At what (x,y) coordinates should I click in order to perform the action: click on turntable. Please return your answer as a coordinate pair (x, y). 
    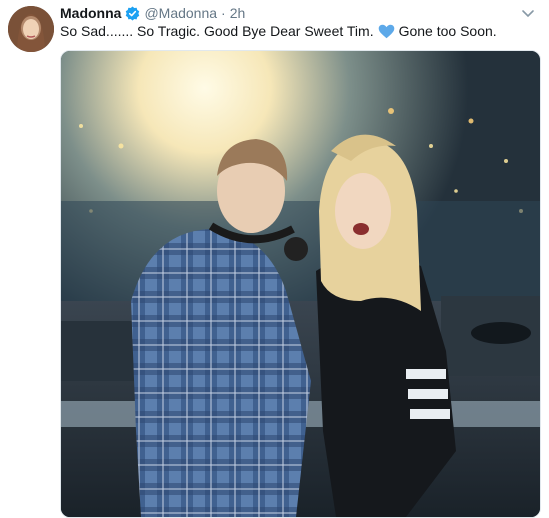
    Looking at the image, I should click on (501, 333).